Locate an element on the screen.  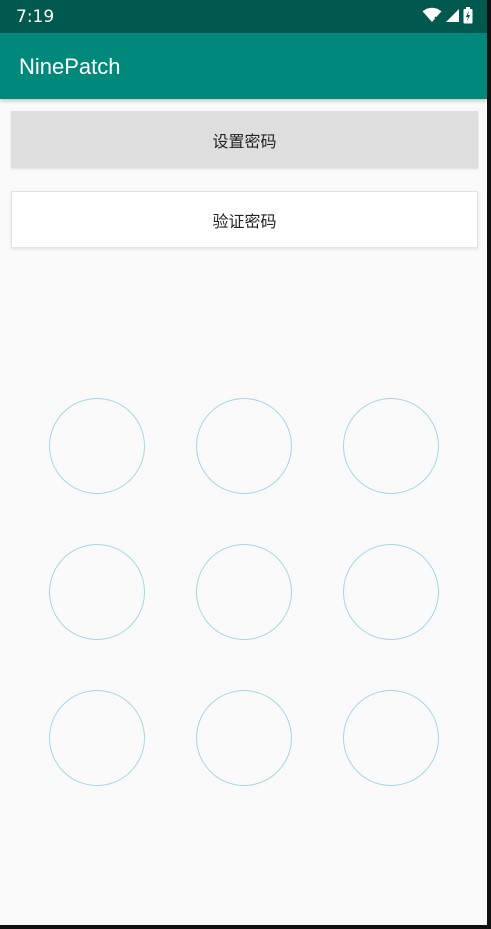
set-password-button: 设置密码 is located at coordinates (244, 139).